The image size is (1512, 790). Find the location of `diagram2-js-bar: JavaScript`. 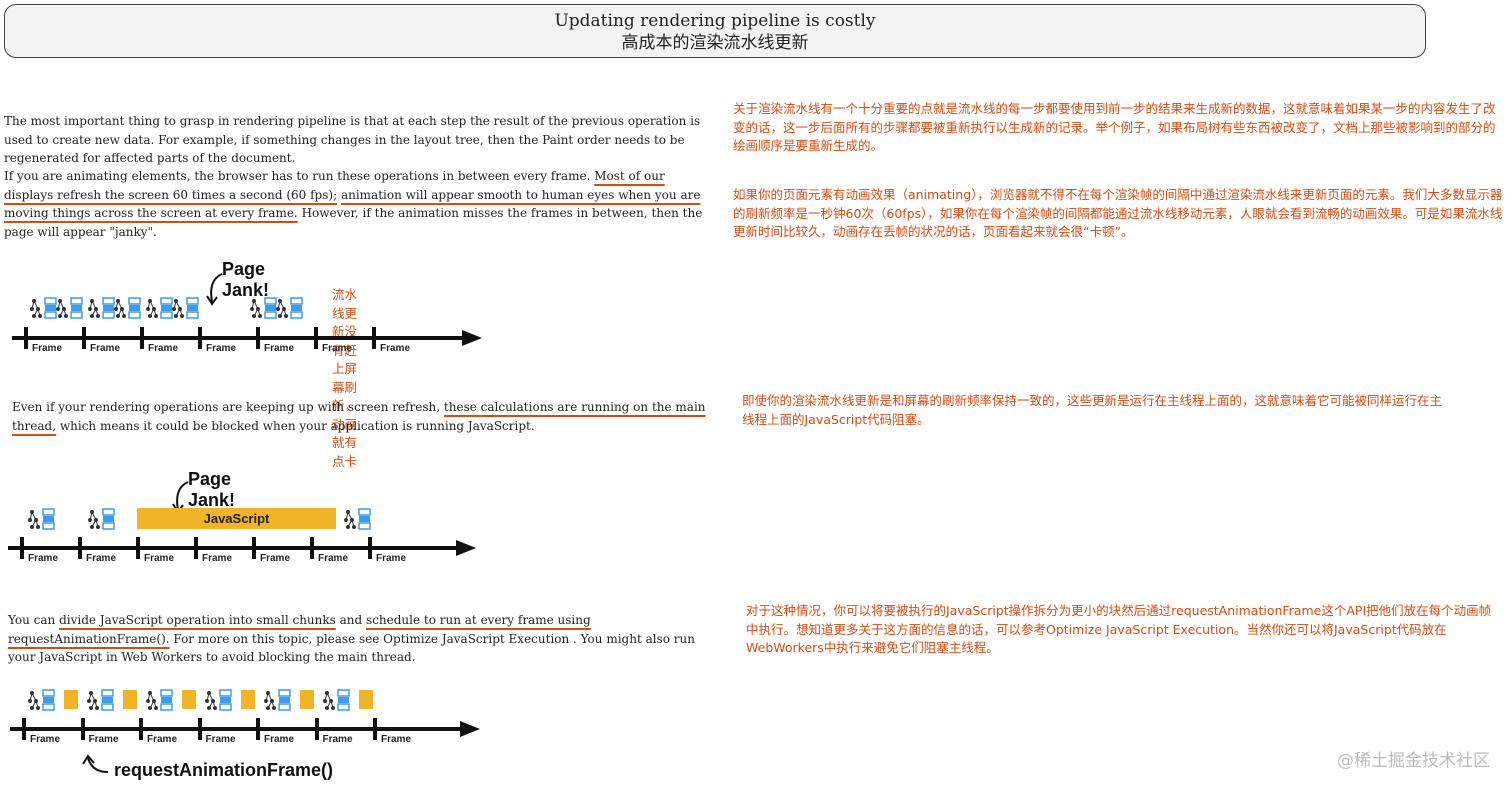

diagram2-js-bar: JavaScript is located at coordinates (236, 518).